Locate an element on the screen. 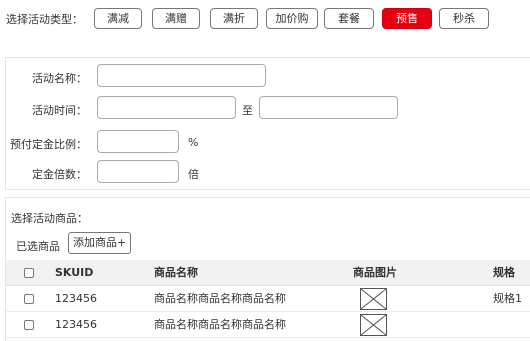 The height and width of the screenshot is (341, 530). table-row: 123456 商品名称商品名称商品名称 is located at coordinates (268, 325).